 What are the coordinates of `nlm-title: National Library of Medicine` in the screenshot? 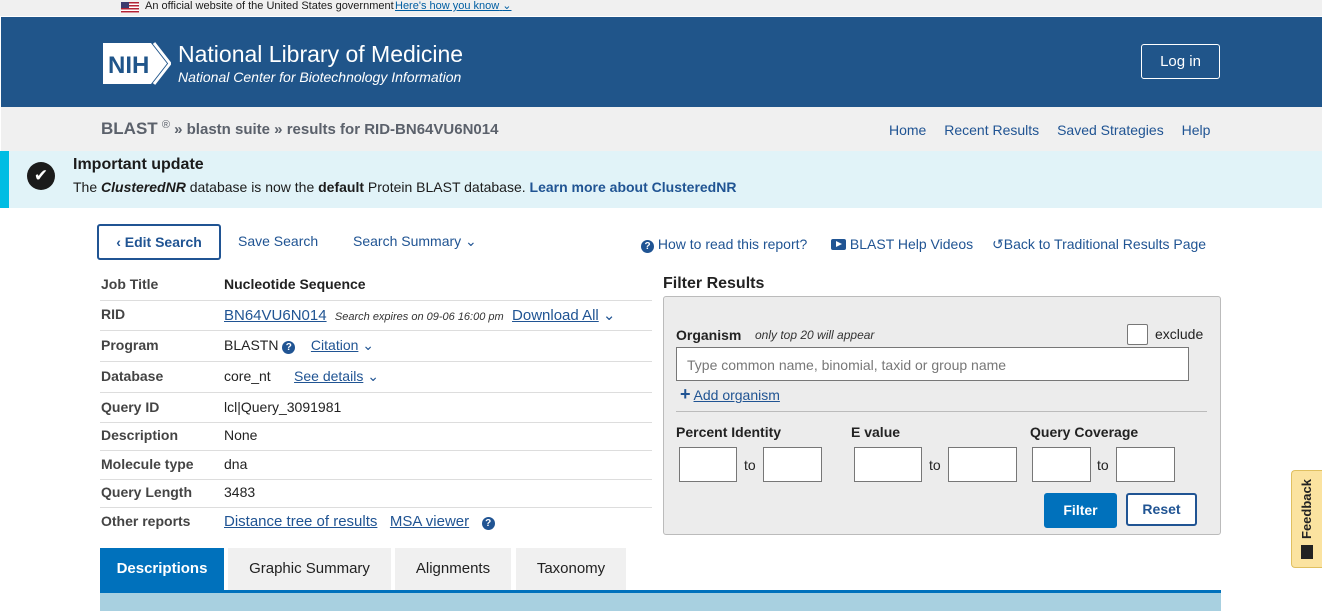 It's located at (320, 54).